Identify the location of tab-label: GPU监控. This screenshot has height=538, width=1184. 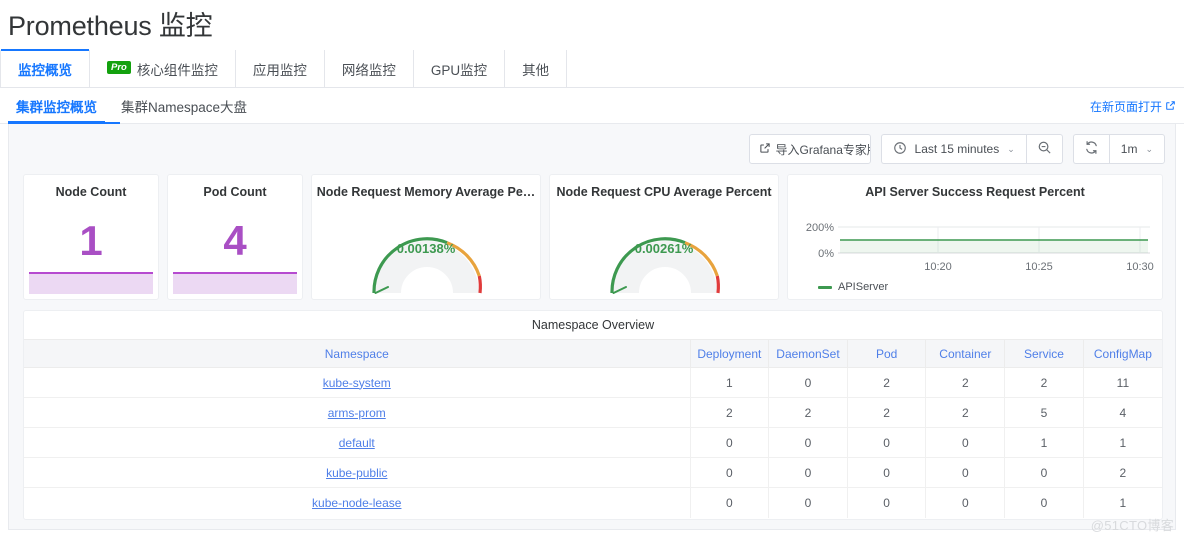
(459, 70).